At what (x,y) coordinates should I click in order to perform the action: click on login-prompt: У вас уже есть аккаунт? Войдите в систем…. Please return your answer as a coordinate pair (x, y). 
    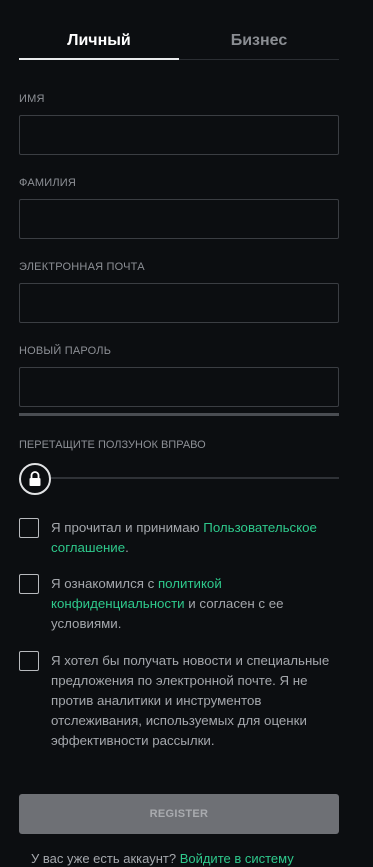
    Looking at the image, I should click on (162, 858).